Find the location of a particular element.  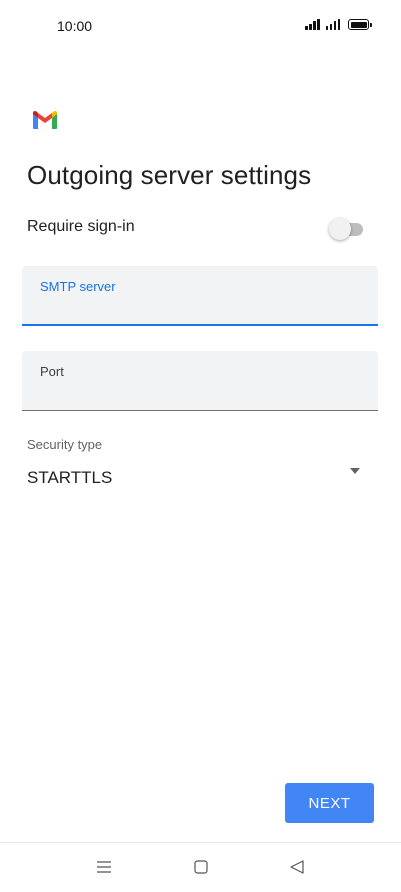

home-icon is located at coordinates (201, 867).